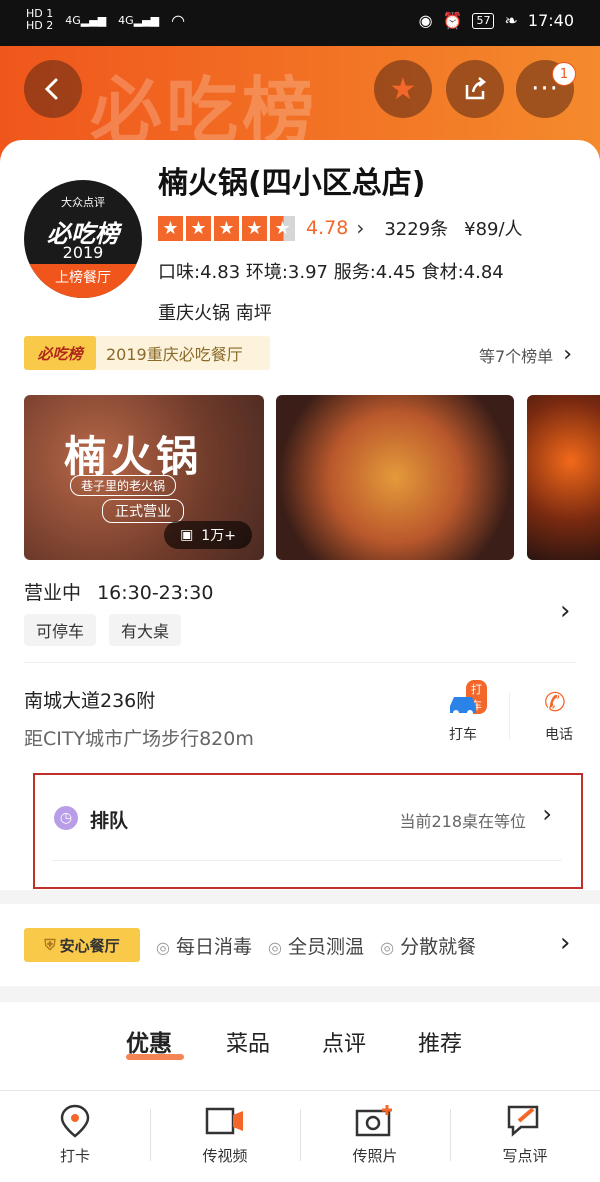 This screenshot has width=600, height=1182. I want to click on back-button, so click(53, 89).